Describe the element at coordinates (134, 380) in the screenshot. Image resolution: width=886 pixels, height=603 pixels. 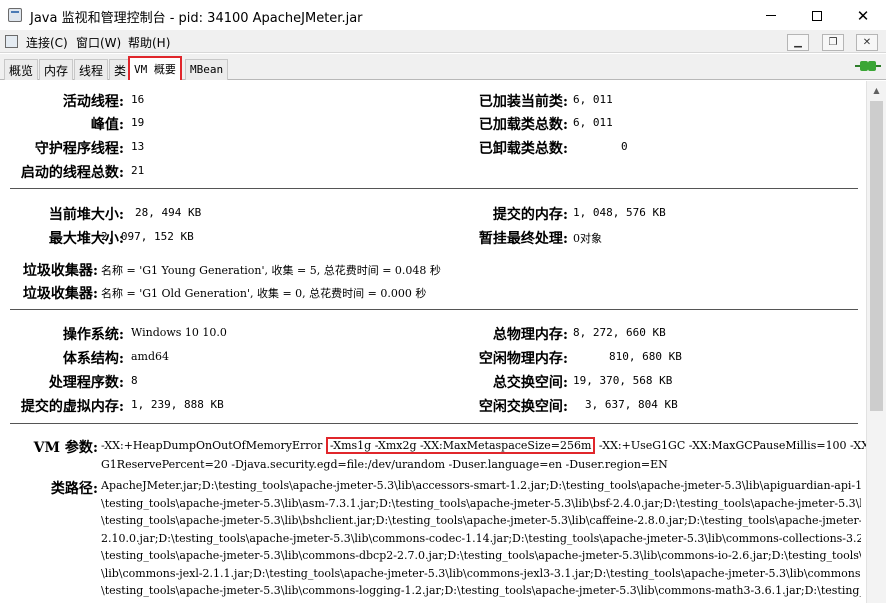
I see `processors-value: 8` at that location.